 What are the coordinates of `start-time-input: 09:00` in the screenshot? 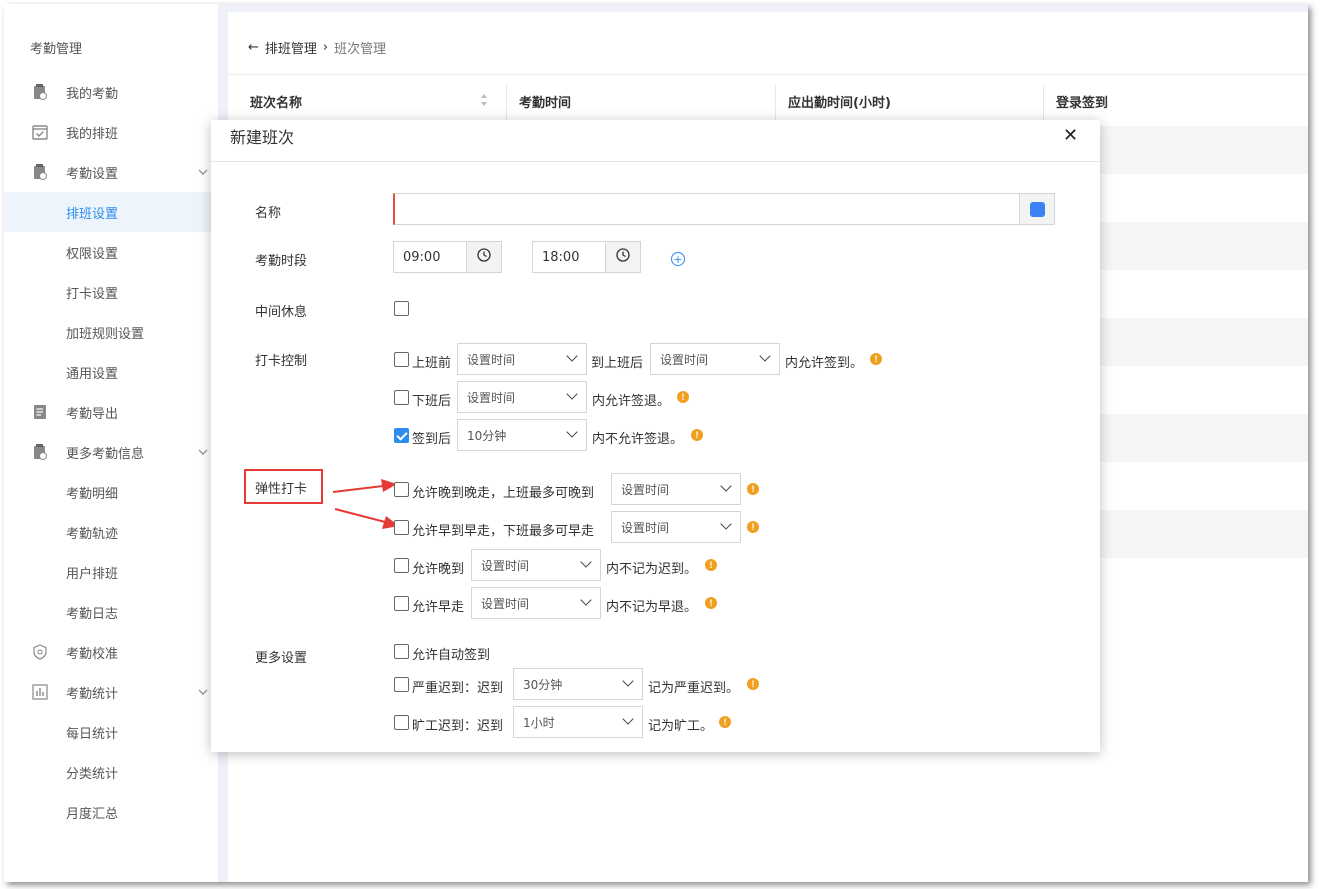 It's located at (430, 257).